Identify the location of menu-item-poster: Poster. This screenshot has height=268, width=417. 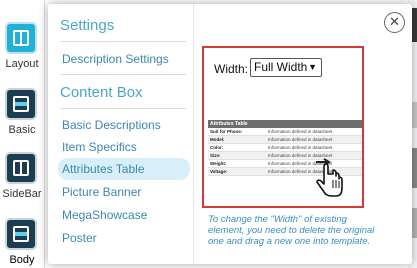
(79, 238).